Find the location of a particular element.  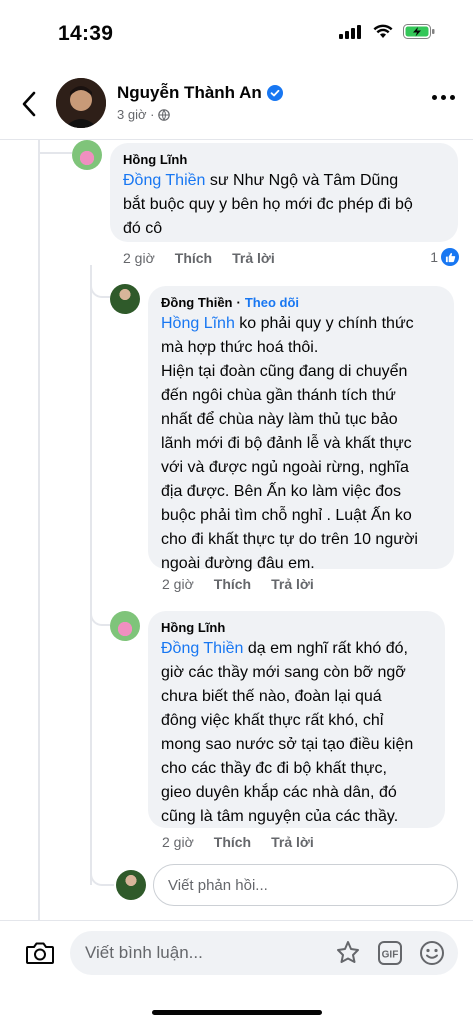

globe-icon is located at coordinates (164, 114).